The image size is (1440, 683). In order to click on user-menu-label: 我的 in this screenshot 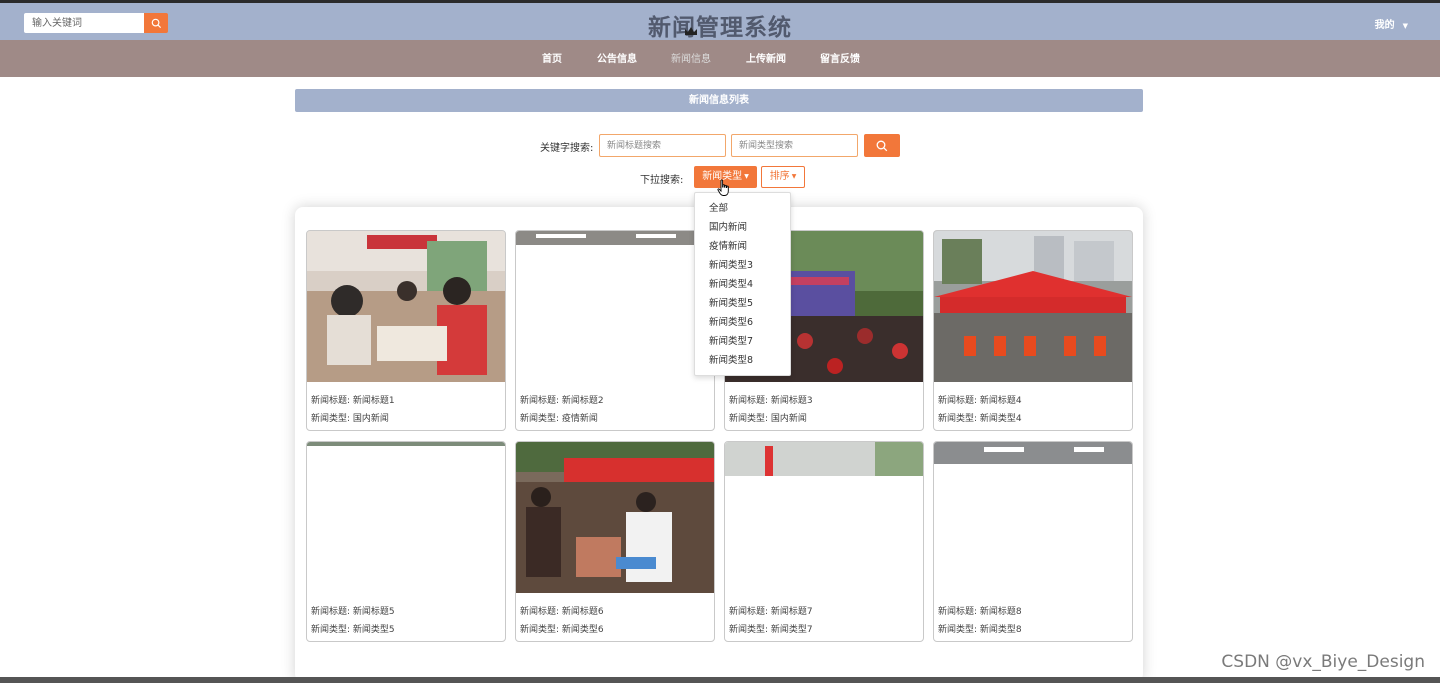, I will do `click(1384, 25)`.